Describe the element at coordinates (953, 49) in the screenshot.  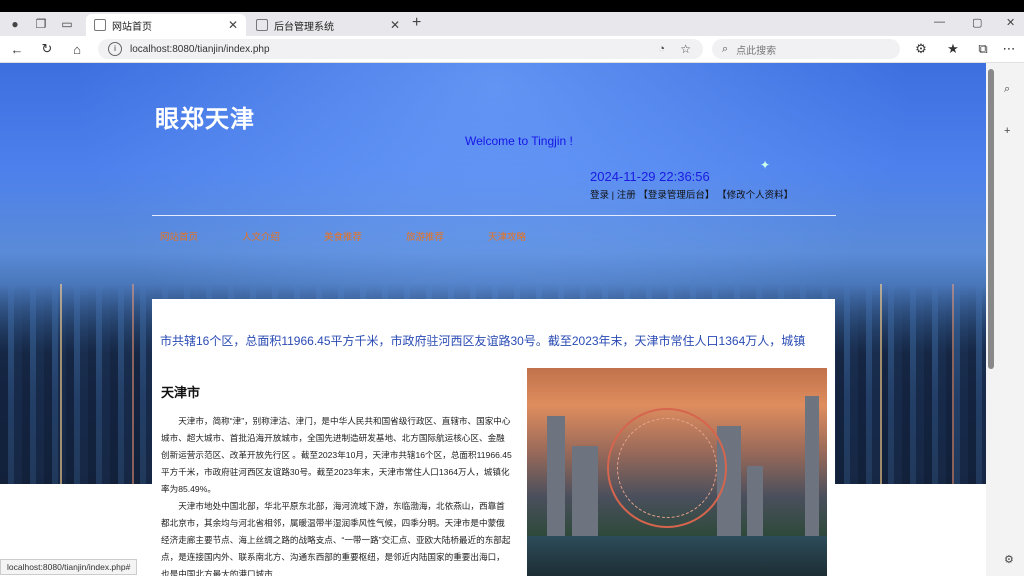
I see `favorites-icon: ★` at that location.